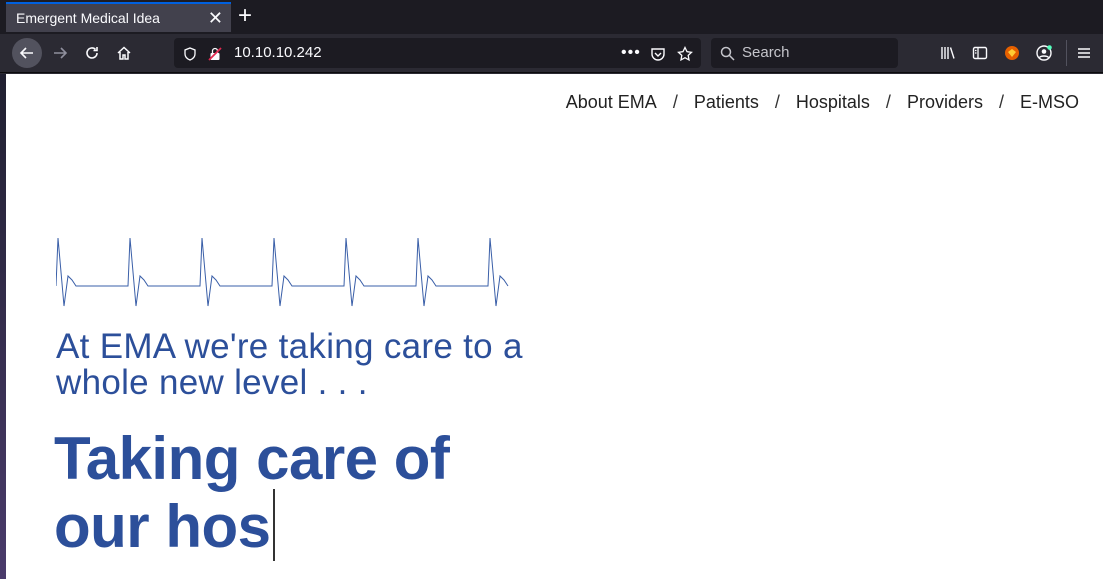 The image size is (1103, 579). I want to click on page-actions-icon: •••, so click(631, 53).